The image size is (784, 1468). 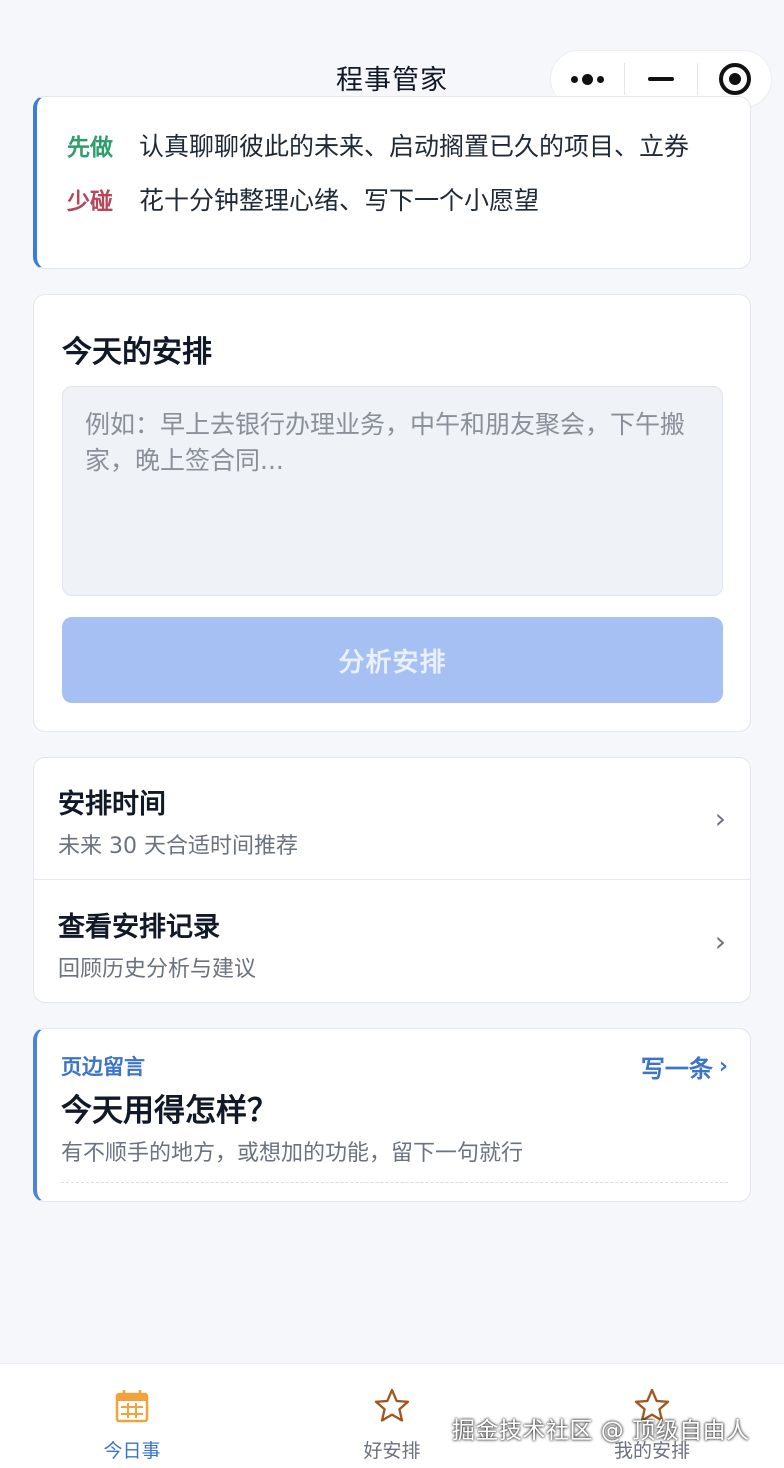 What do you see at coordinates (601, 1431) in the screenshot?
I see `watermark: 掘金技术社区 @ 顶级自由人` at bounding box center [601, 1431].